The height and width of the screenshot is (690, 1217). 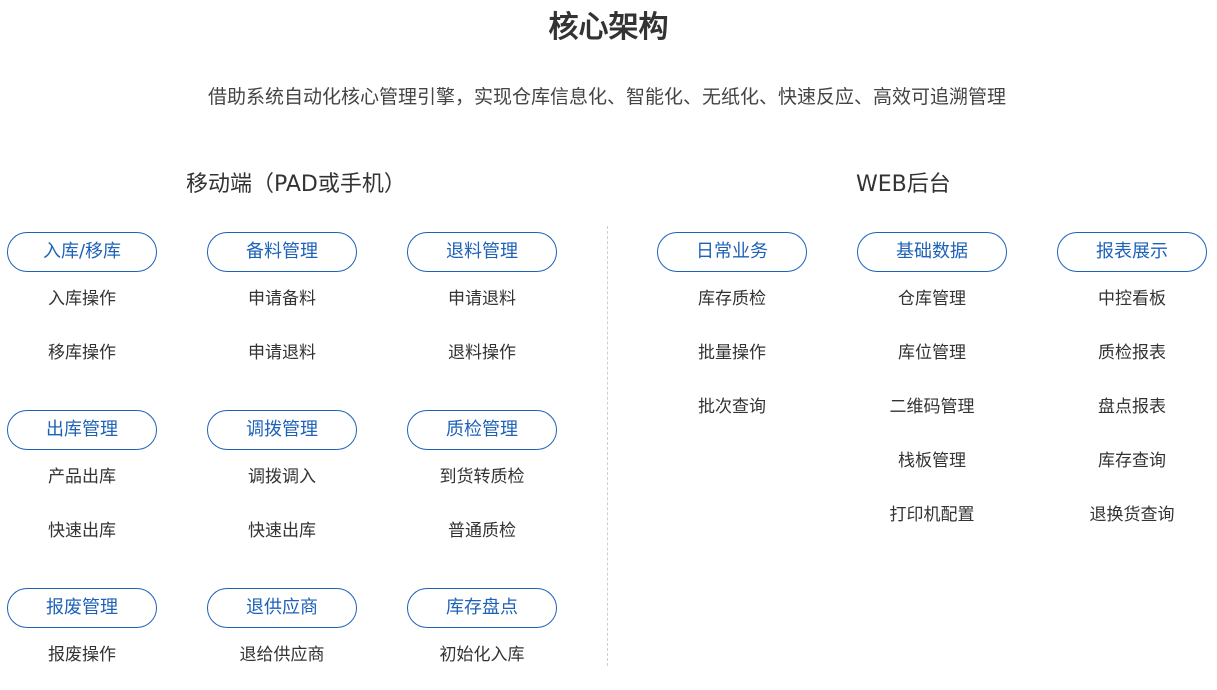 I want to click on list-item: 批量操作, so click(x=732, y=353).